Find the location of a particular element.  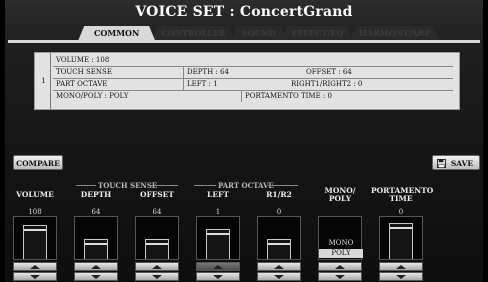

volume-value: 108 is located at coordinates (35, 212).